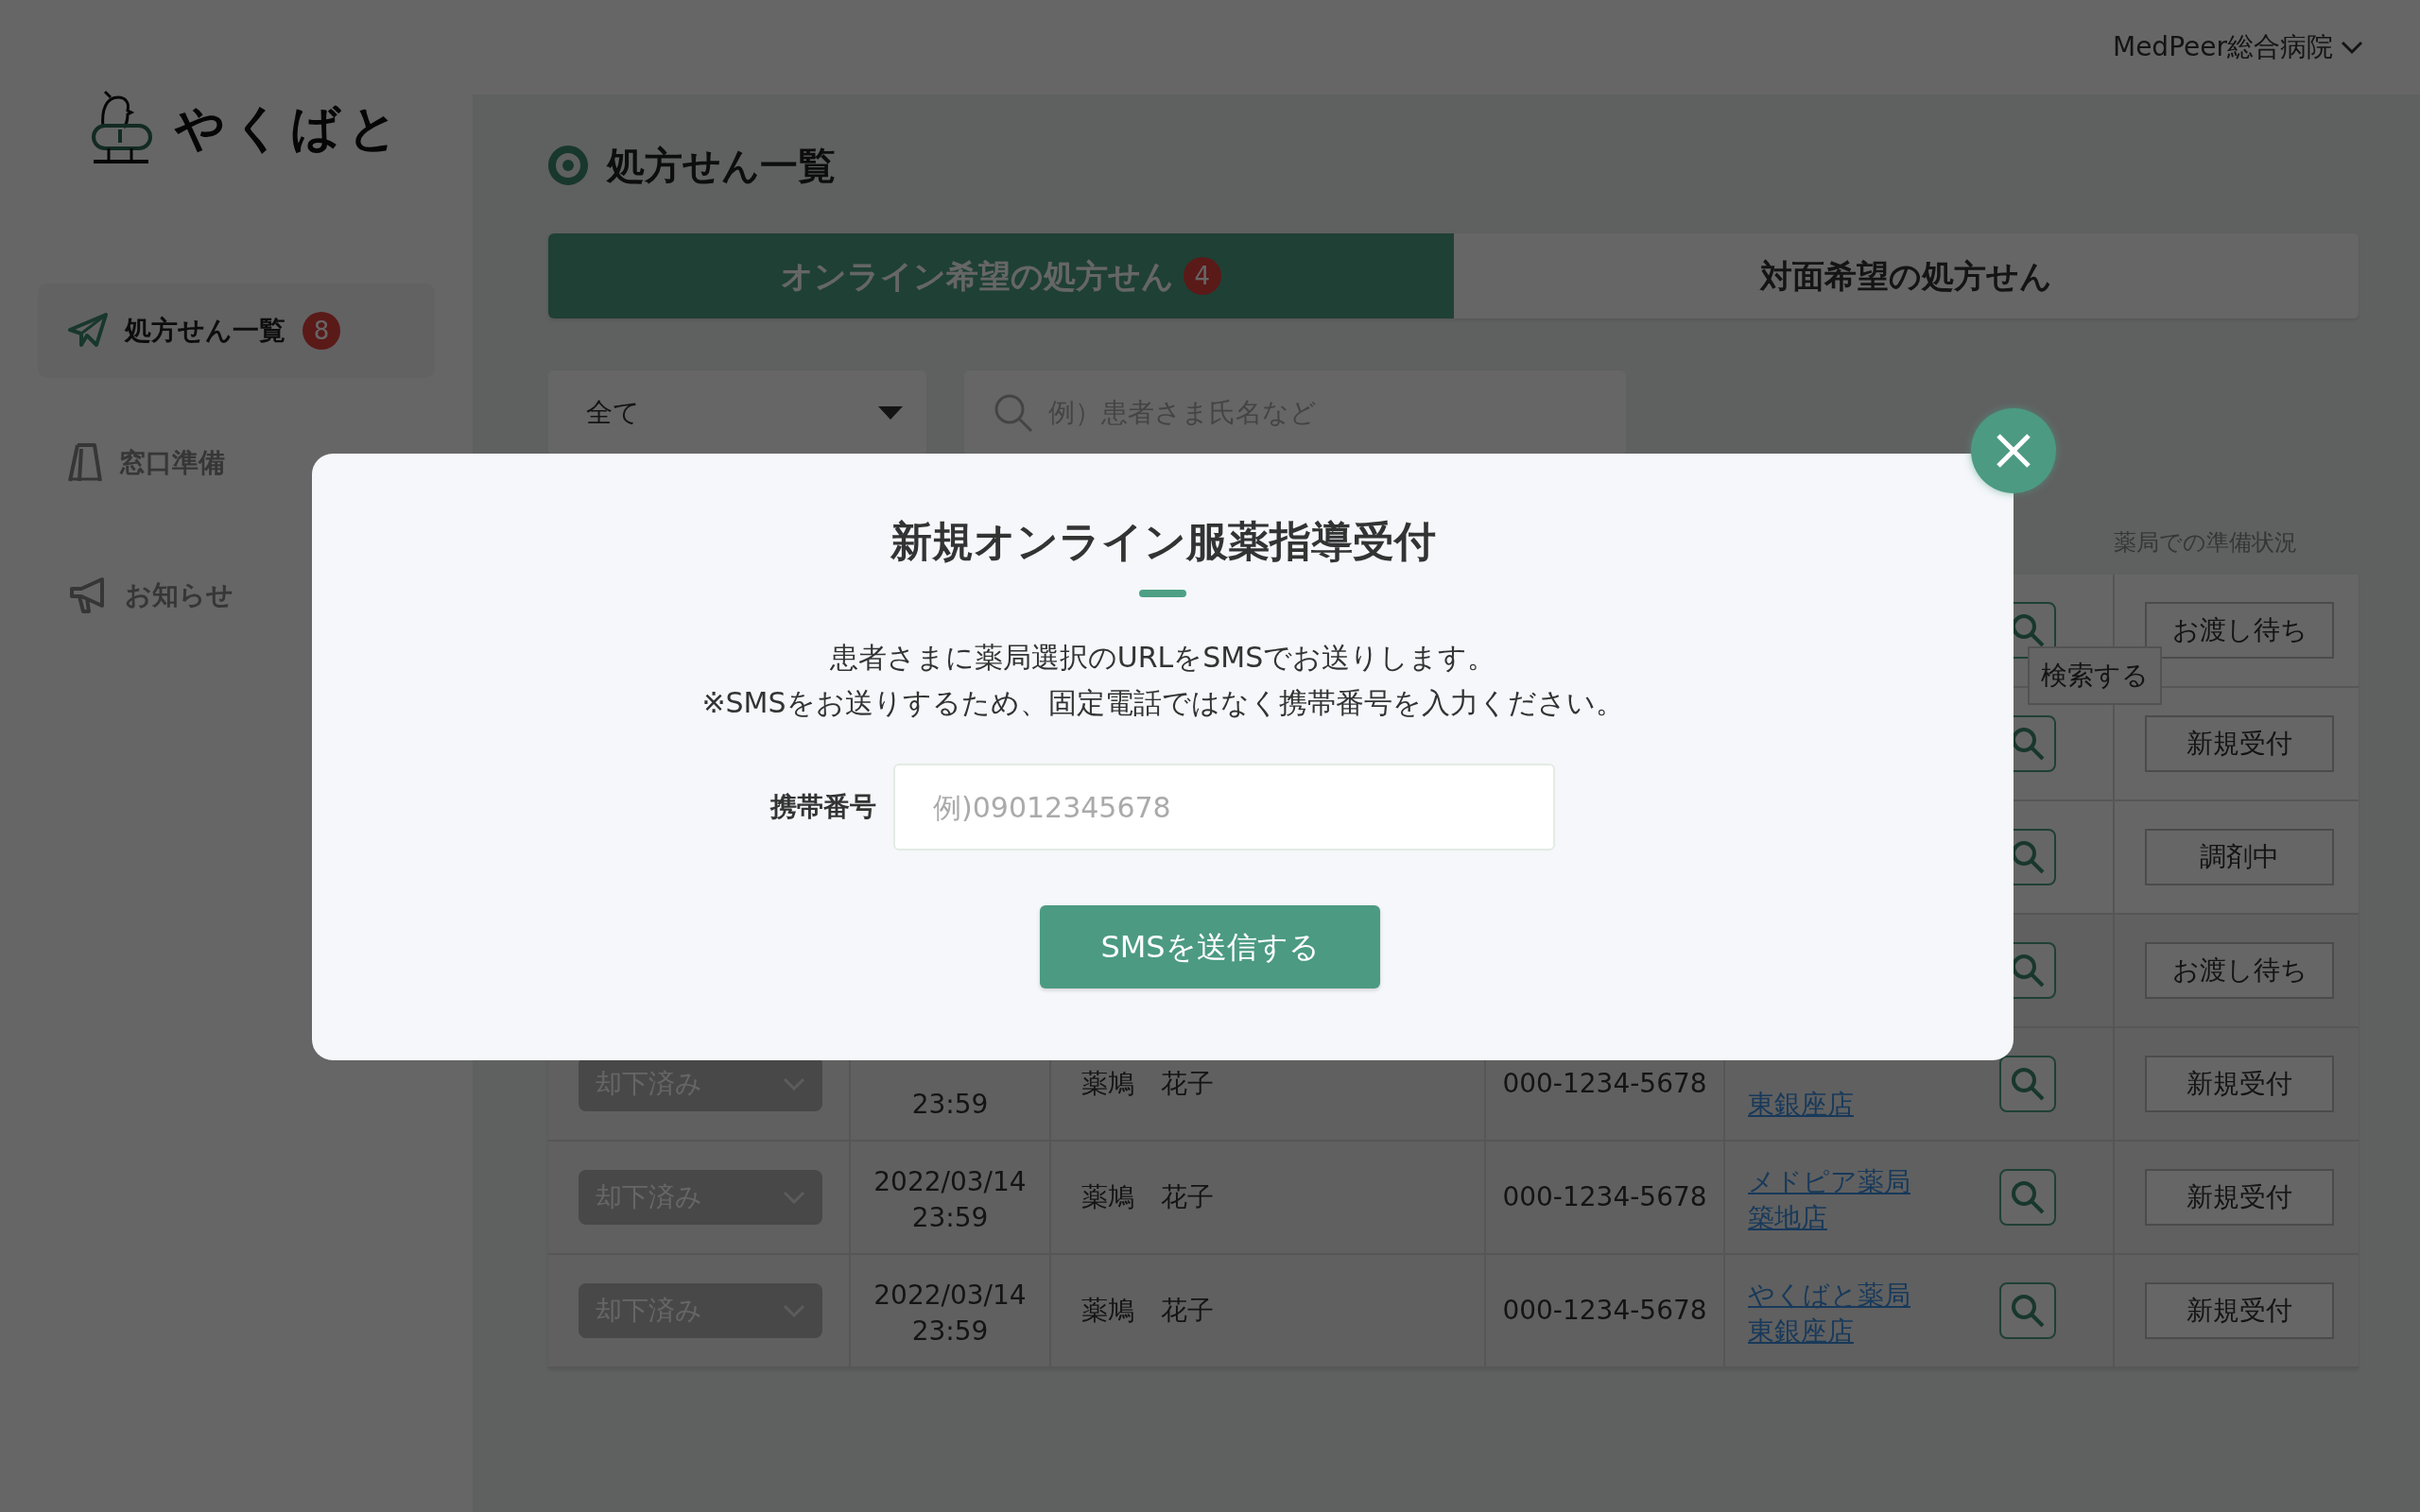  I want to click on sign-board-icon, so click(85, 463).